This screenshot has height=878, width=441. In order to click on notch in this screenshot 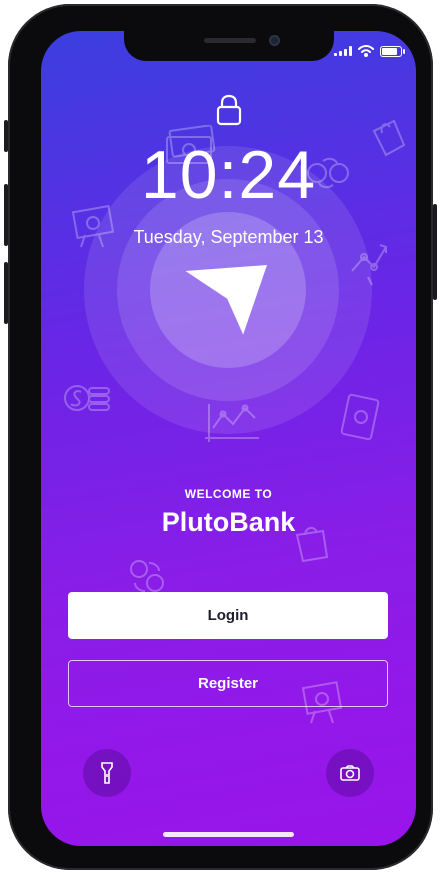, I will do `click(229, 46)`.